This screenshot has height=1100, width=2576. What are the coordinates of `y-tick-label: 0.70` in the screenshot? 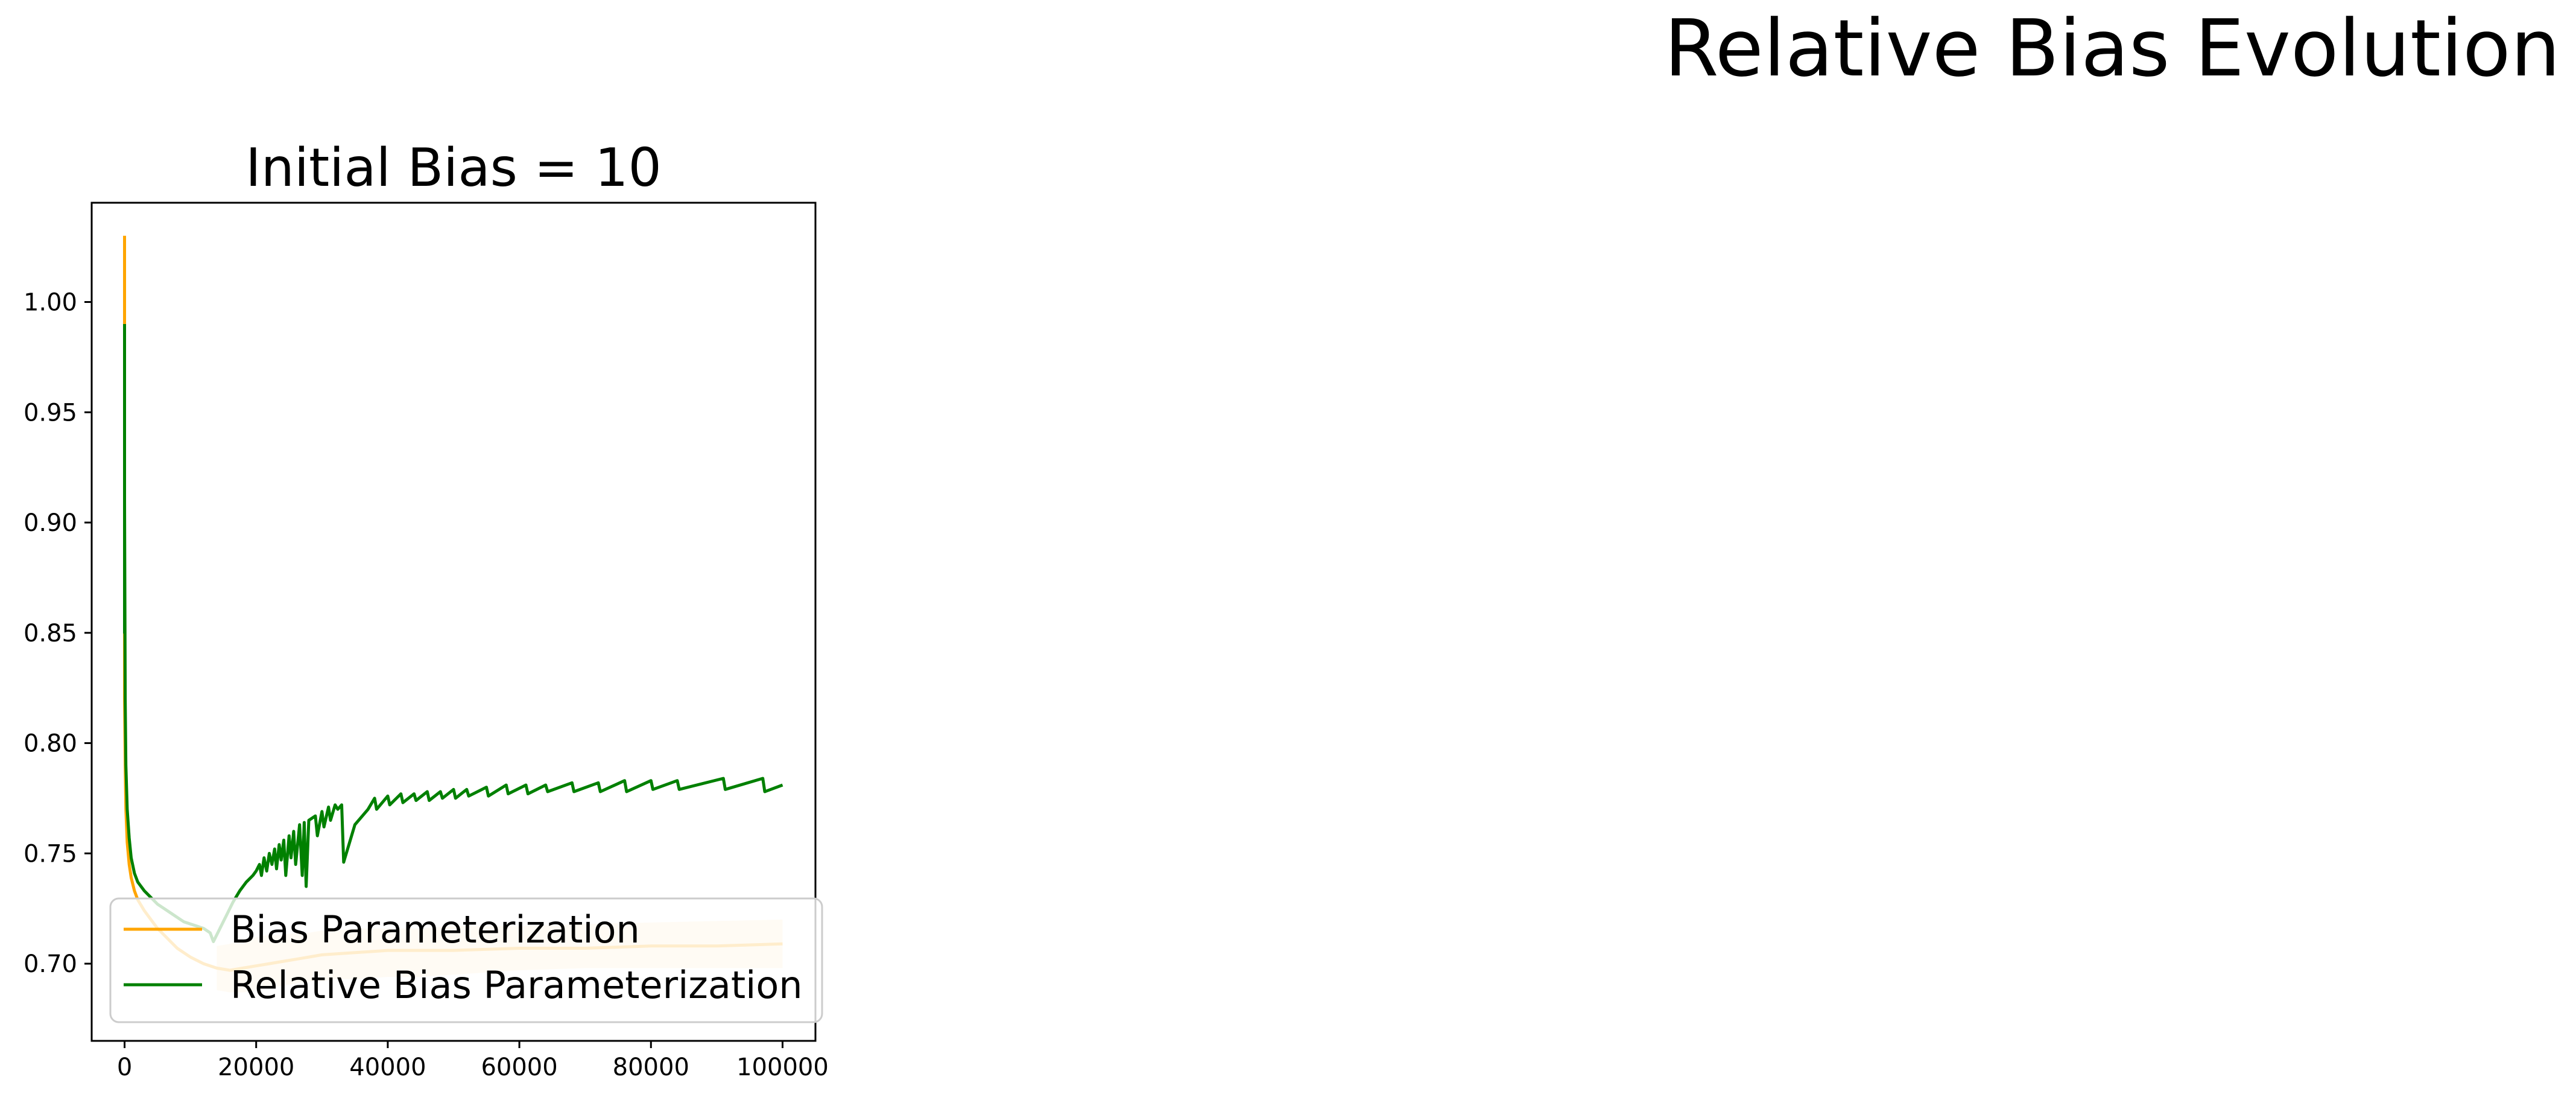 It's located at (50, 964).